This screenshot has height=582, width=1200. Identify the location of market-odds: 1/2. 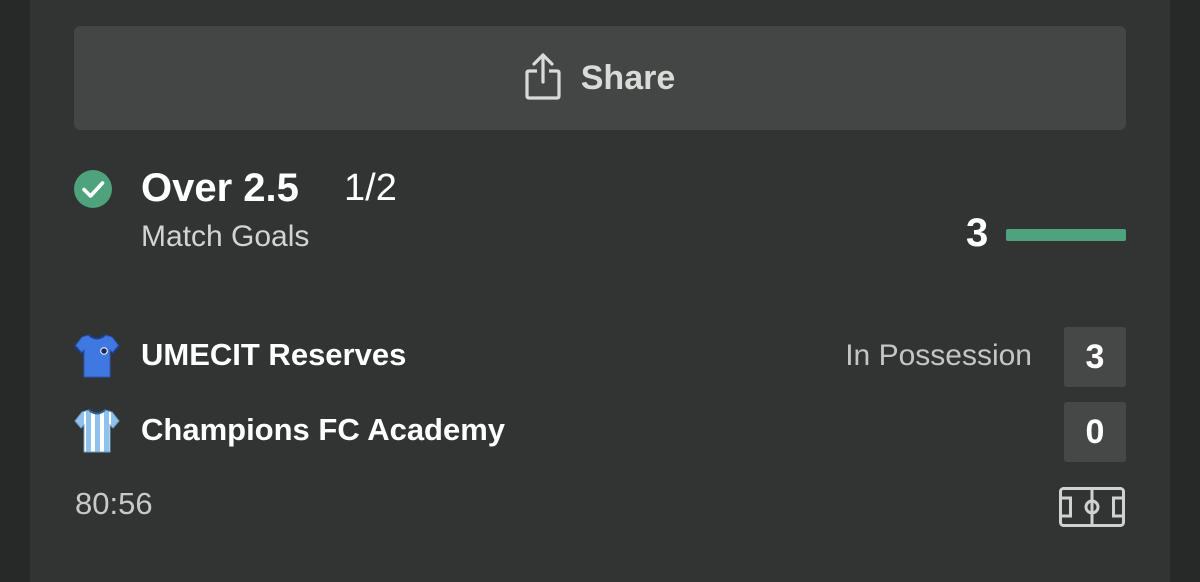
(370, 188).